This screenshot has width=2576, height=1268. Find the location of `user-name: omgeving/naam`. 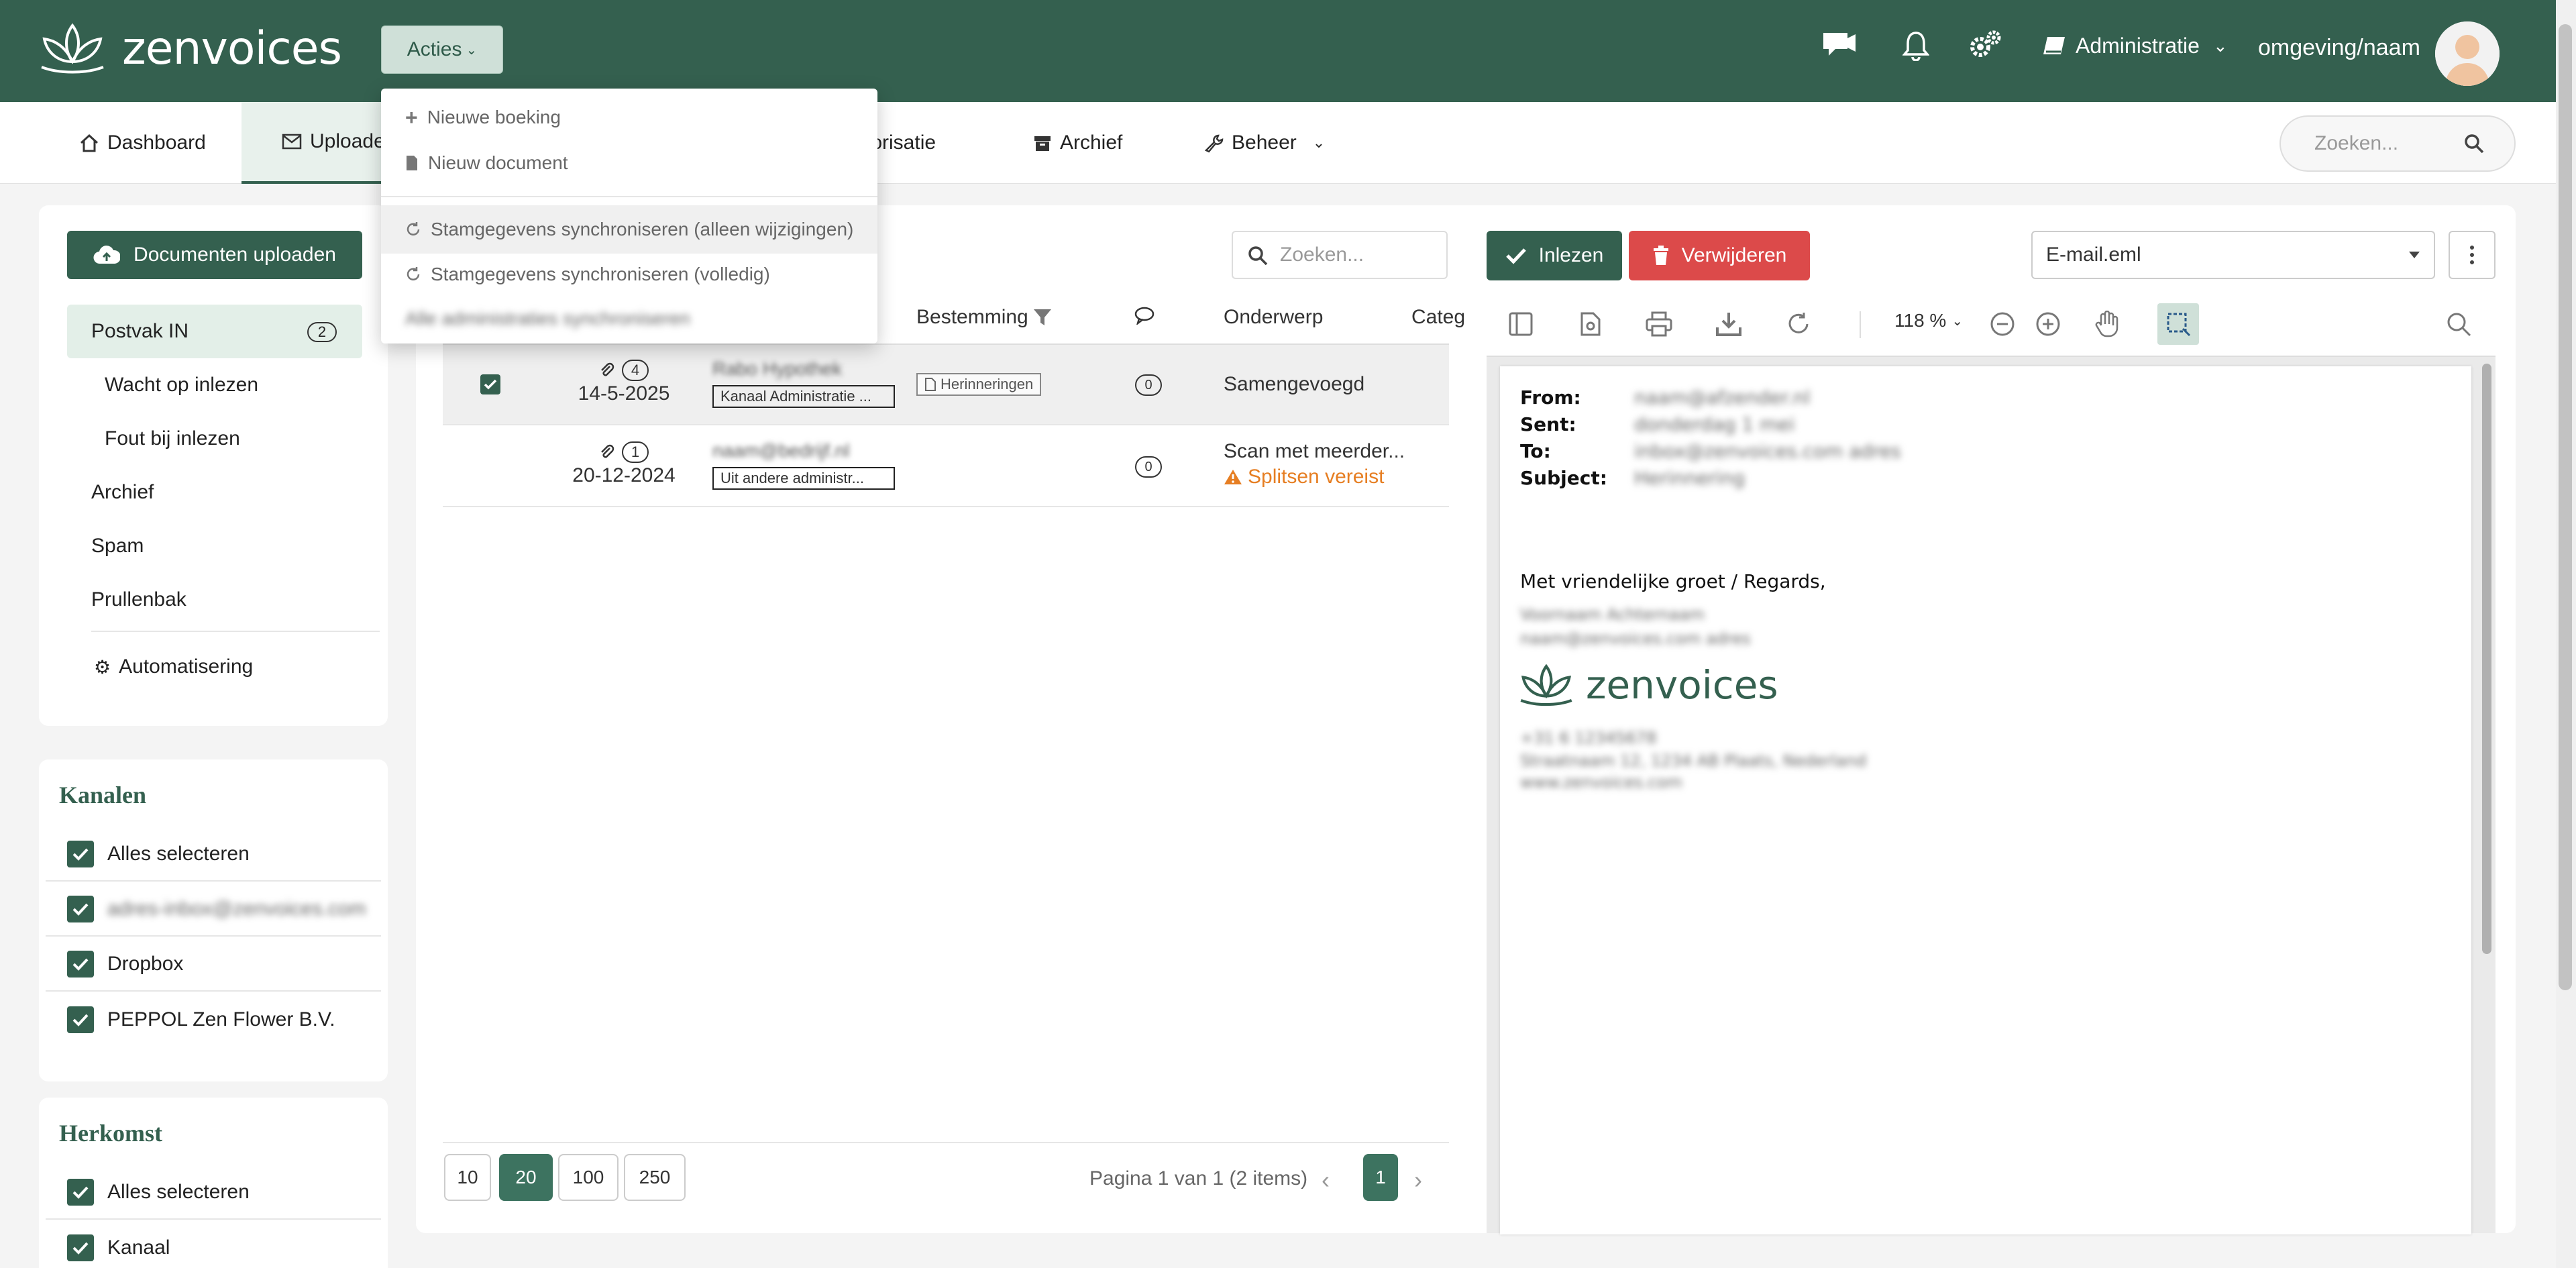

user-name: omgeving/naam is located at coordinates (2339, 48).